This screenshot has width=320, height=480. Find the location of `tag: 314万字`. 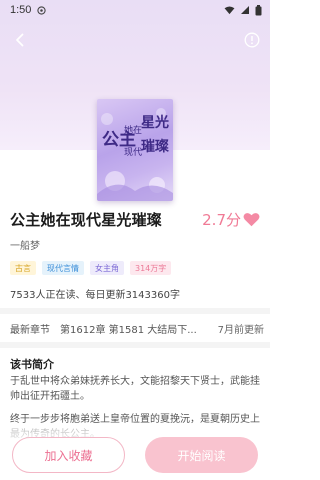

tag: 314万字 is located at coordinates (151, 268).